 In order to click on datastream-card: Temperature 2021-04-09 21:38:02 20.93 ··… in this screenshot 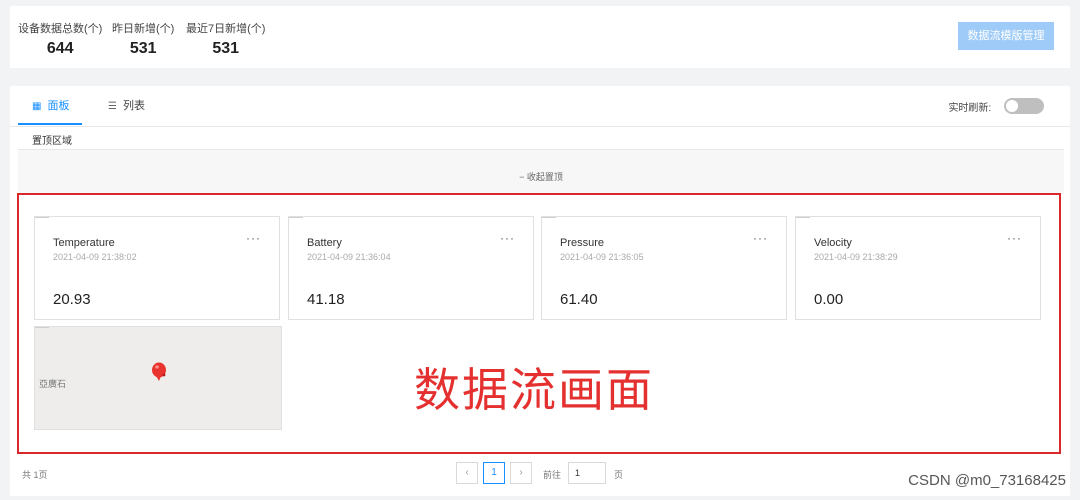, I will do `click(157, 268)`.